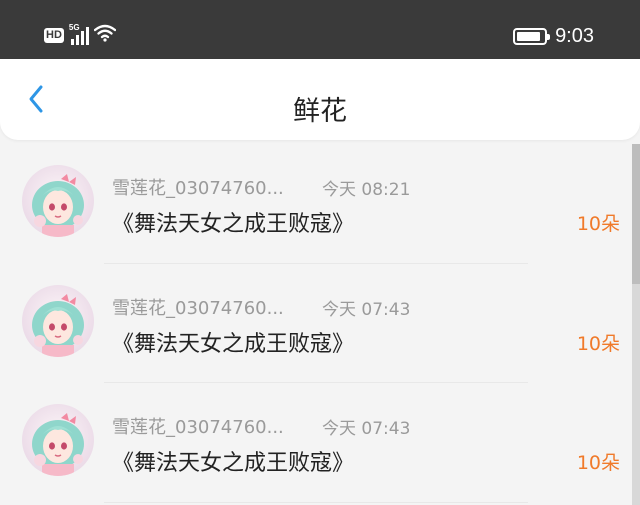  I want to click on status-icons-left: HD 5G, so click(80, 34).